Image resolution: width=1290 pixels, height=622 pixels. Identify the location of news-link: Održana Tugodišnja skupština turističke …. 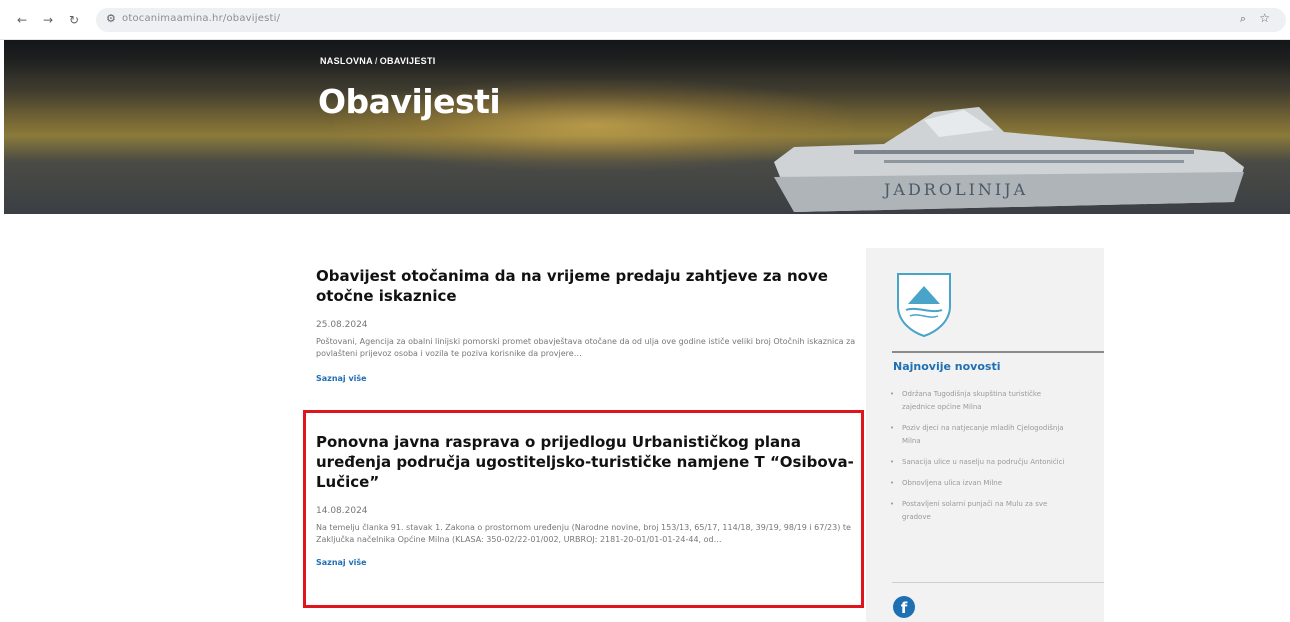
(980, 401).